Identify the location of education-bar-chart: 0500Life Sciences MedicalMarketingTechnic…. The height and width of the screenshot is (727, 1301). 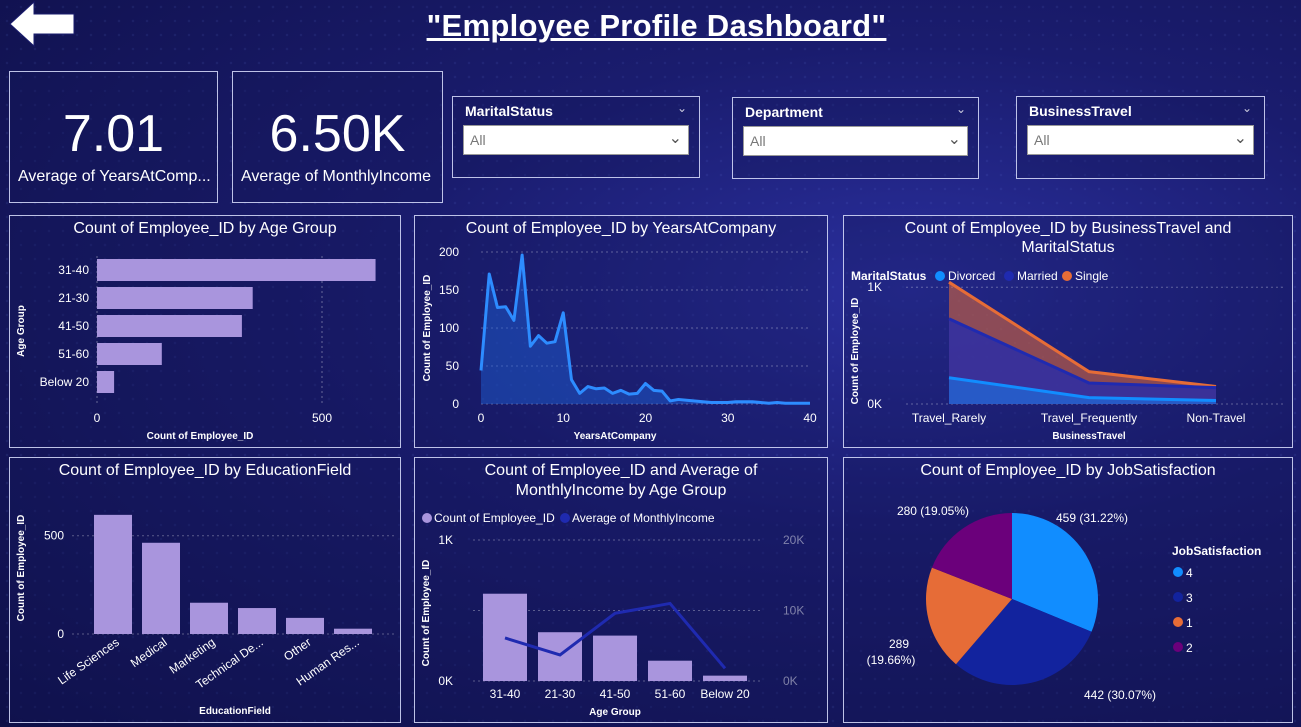
(205, 615).